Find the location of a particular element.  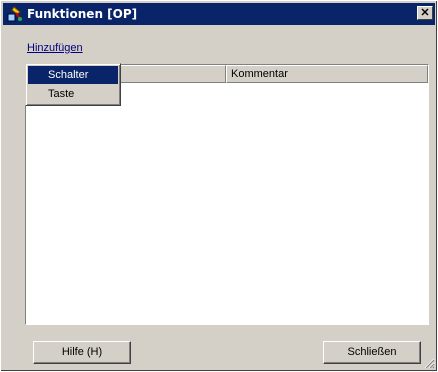

help-button: Hilfe (H) is located at coordinates (82, 352).